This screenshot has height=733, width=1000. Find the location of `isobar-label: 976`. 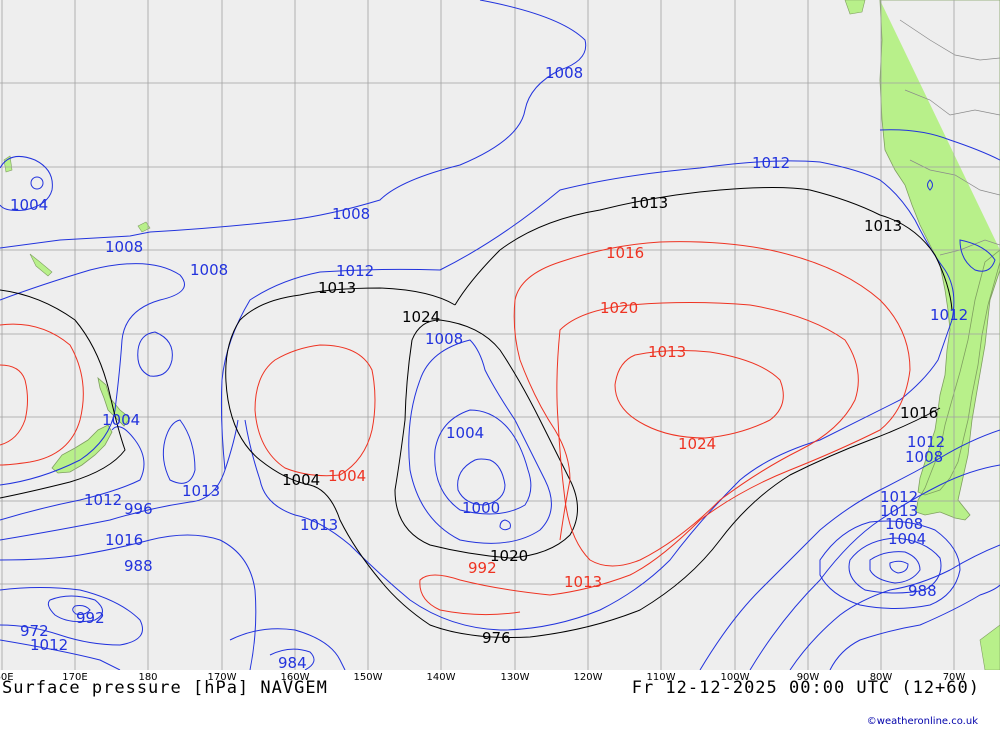

isobar-label: 976 is located at coordinates (496, 638).